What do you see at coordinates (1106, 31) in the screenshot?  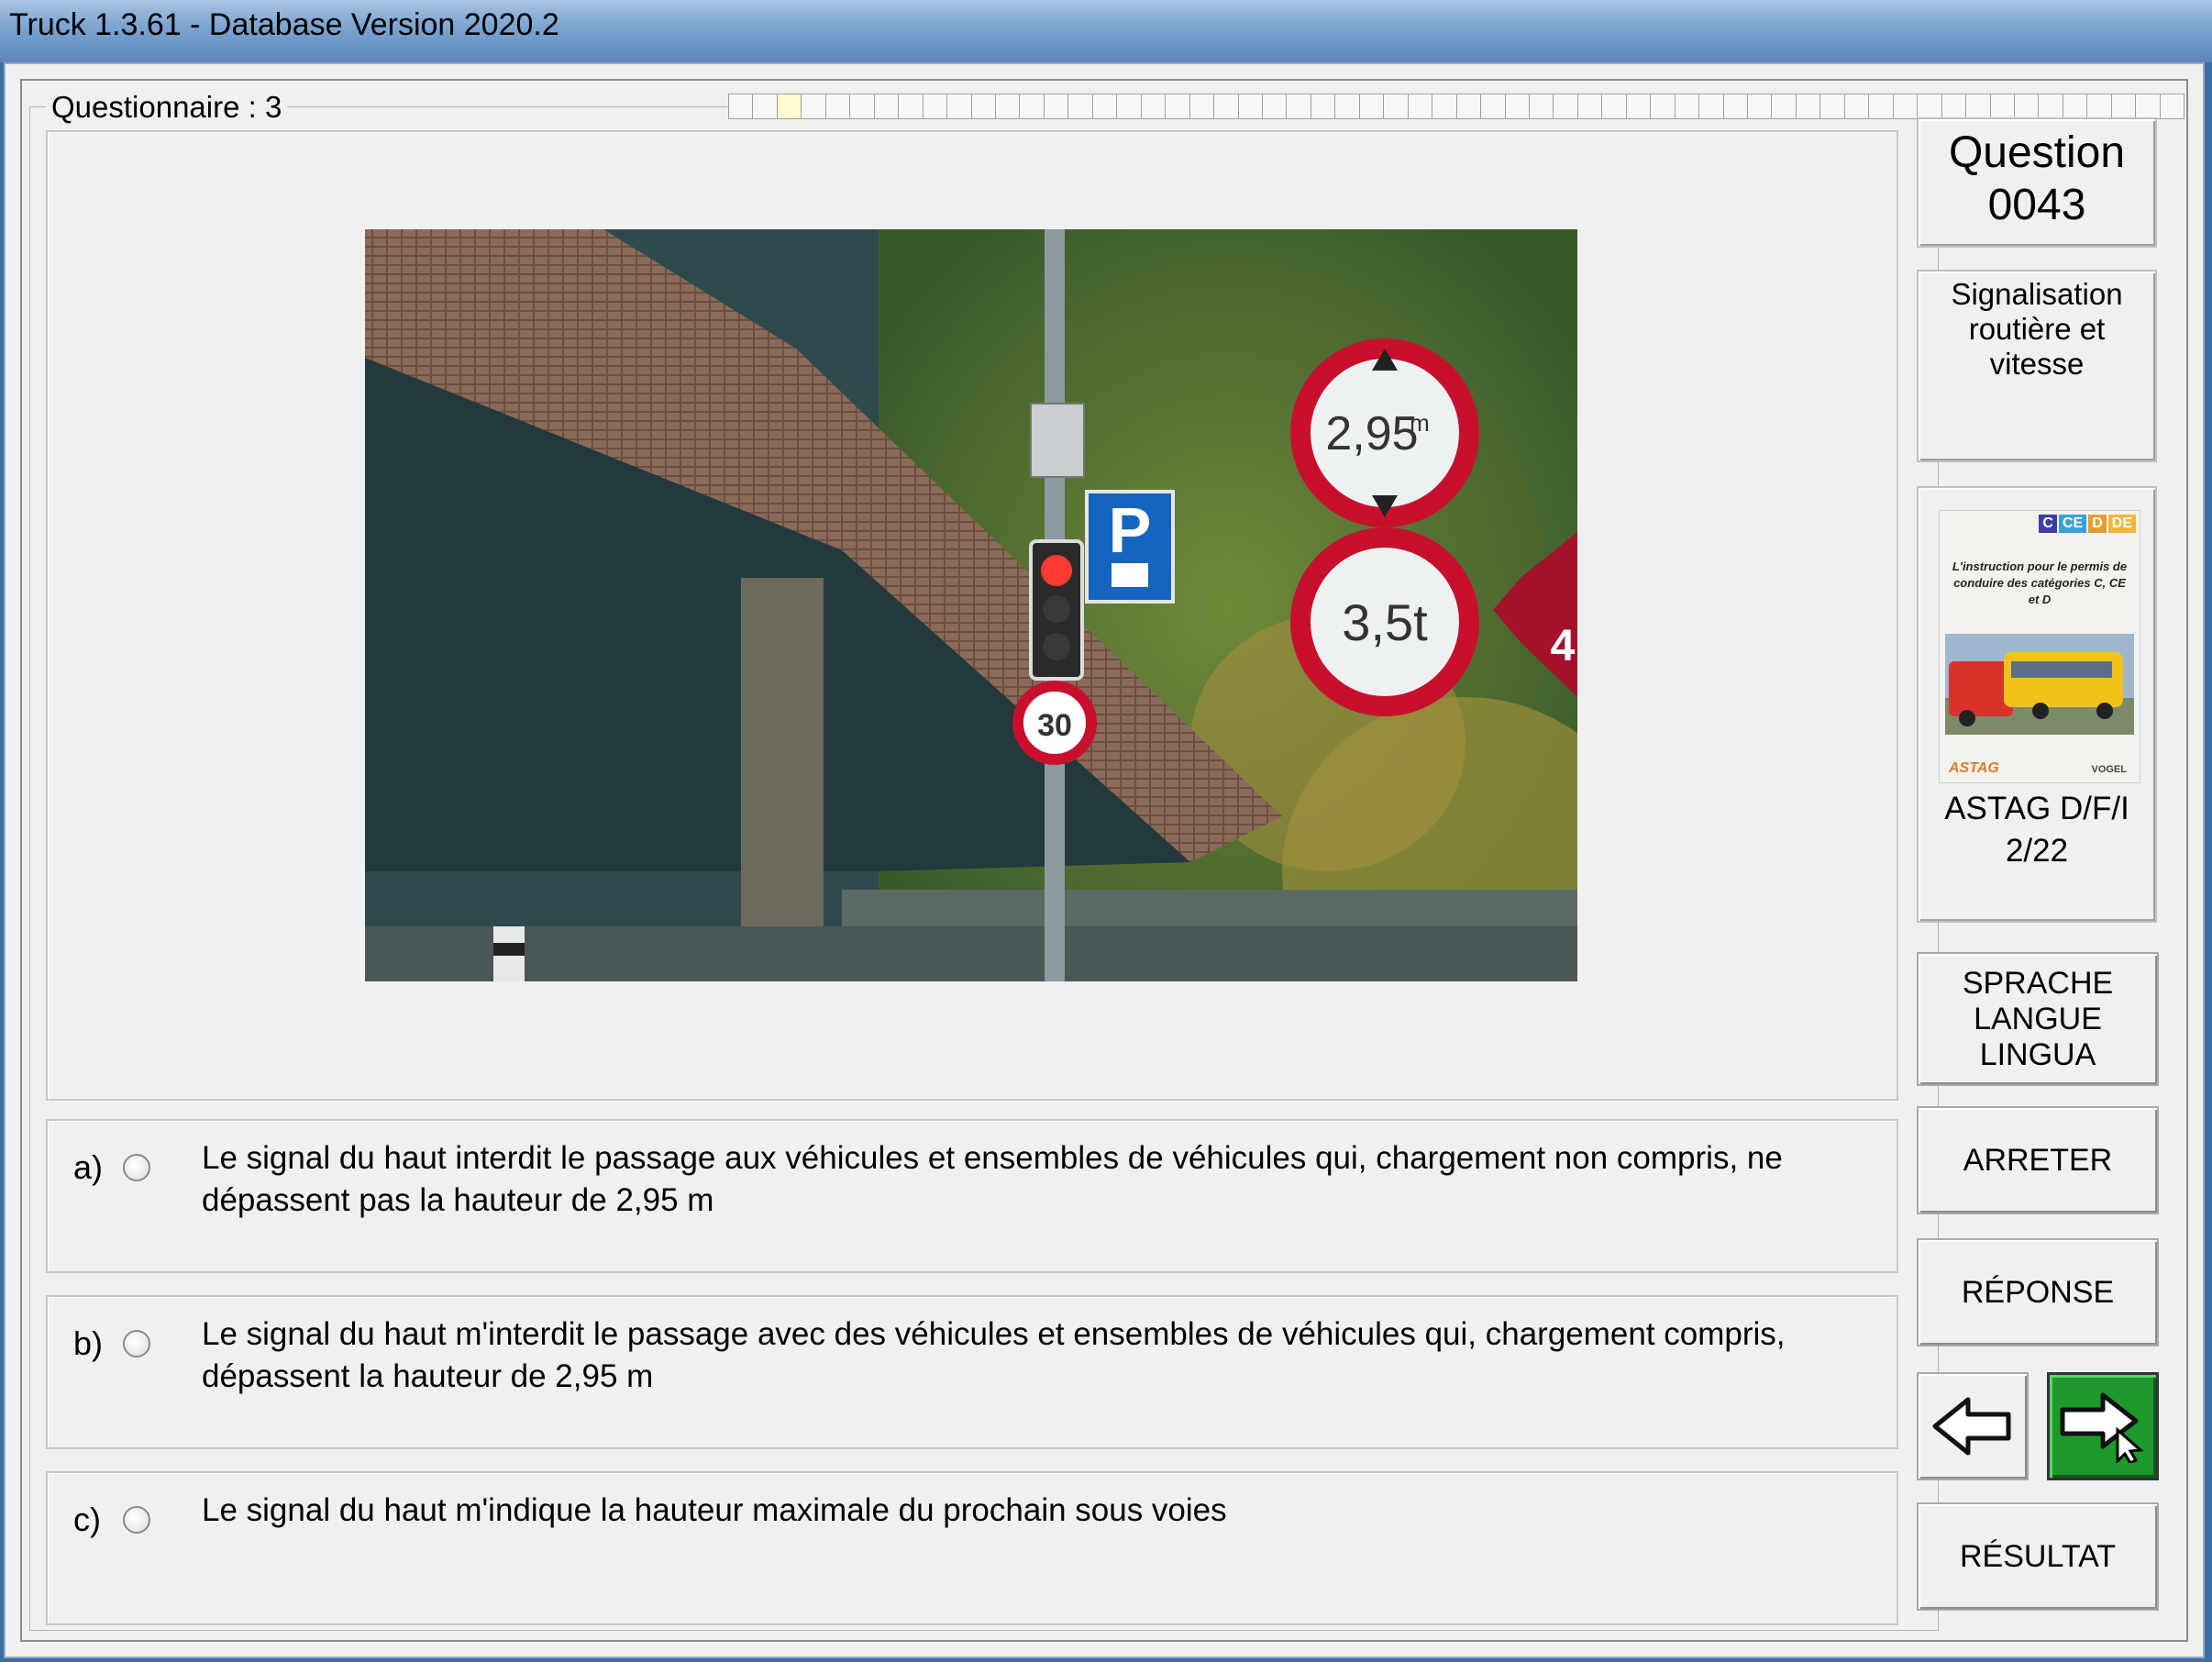 I see `title-bar: Truck 1.3.61 - Database Version 2020.2` at bounding box center [1106, 31].